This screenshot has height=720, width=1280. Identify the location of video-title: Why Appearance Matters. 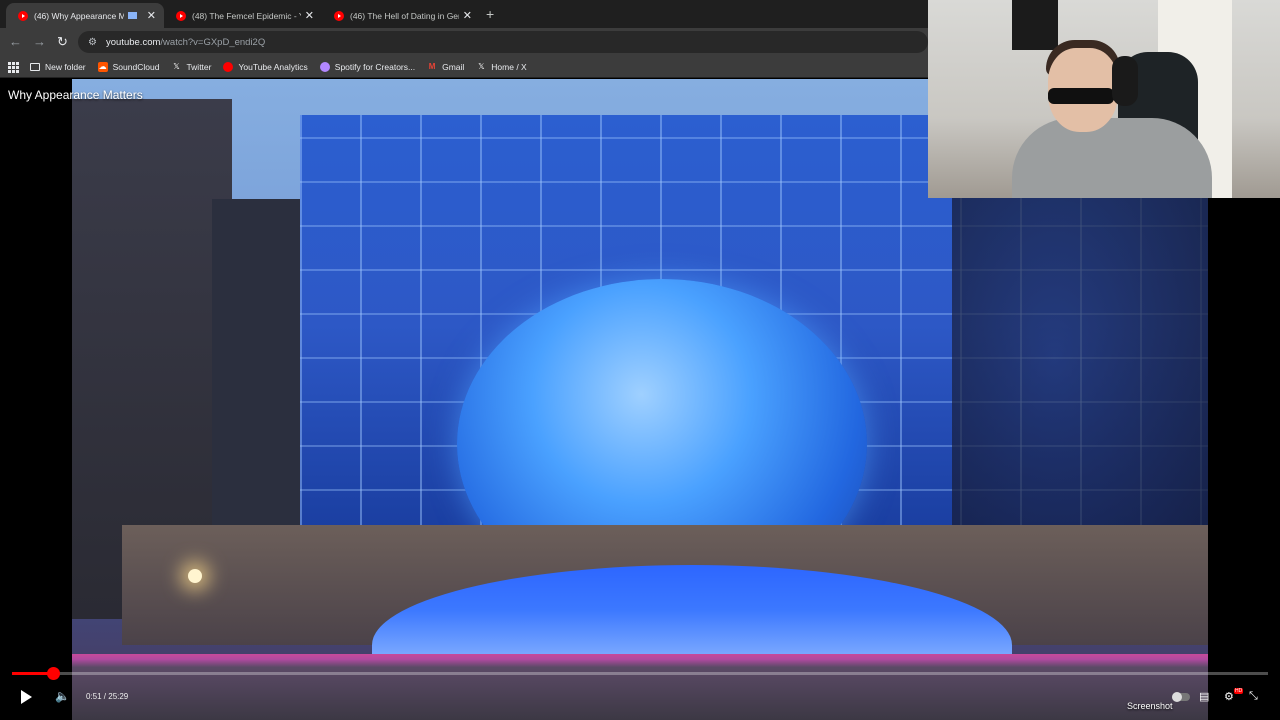
(75, 95).